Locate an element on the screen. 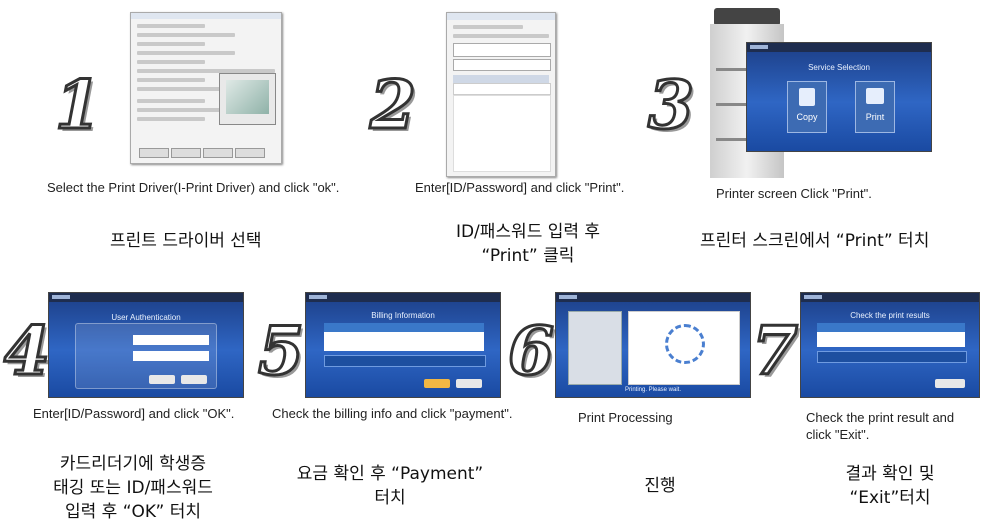  login-dialog-screenshot is located at coordinates (501, 94).